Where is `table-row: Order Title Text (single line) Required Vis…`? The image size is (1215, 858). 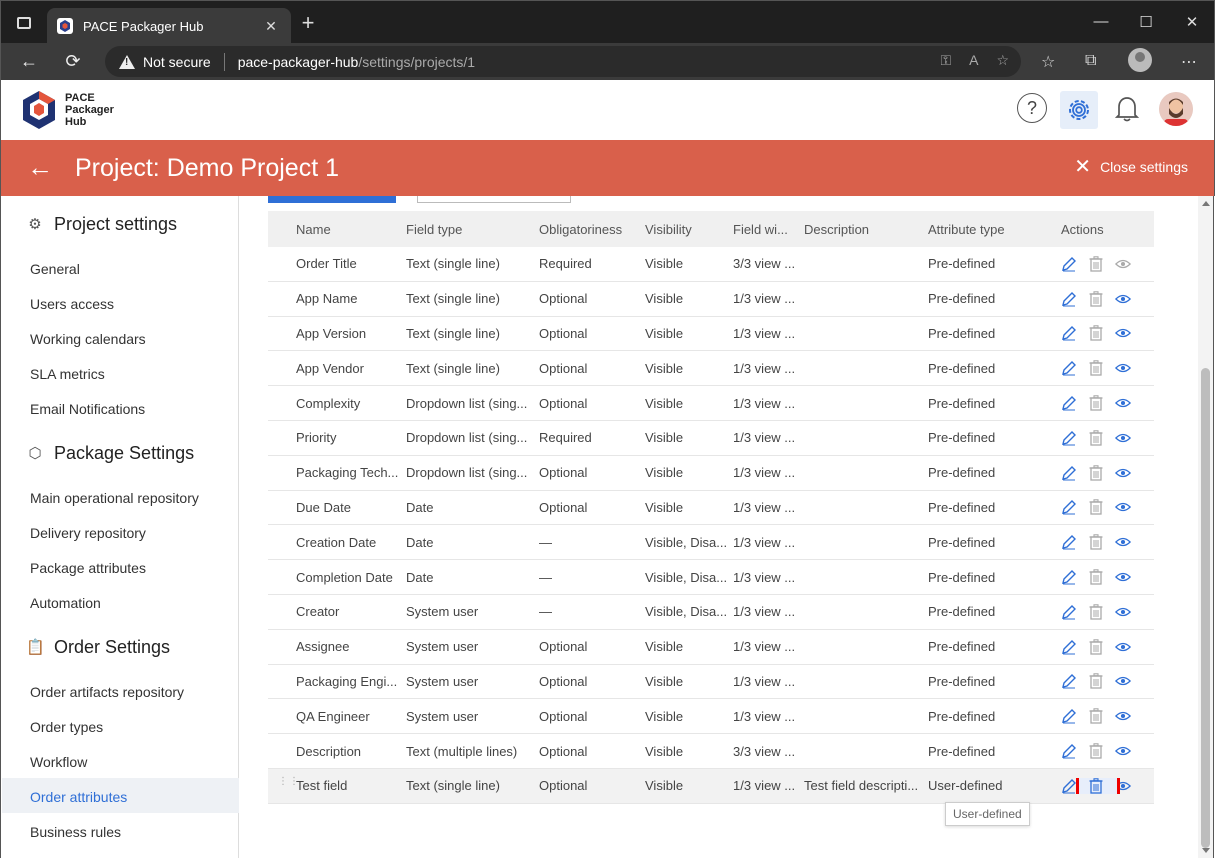 table-row: Order Title Text (single line) Required Vis… is located at coordinates (711, 264).